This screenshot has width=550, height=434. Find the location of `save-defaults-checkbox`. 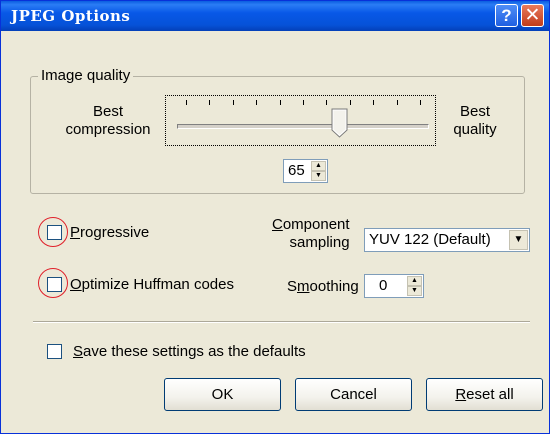

save-defaults-checkbox is located at coordinates (54, 351).